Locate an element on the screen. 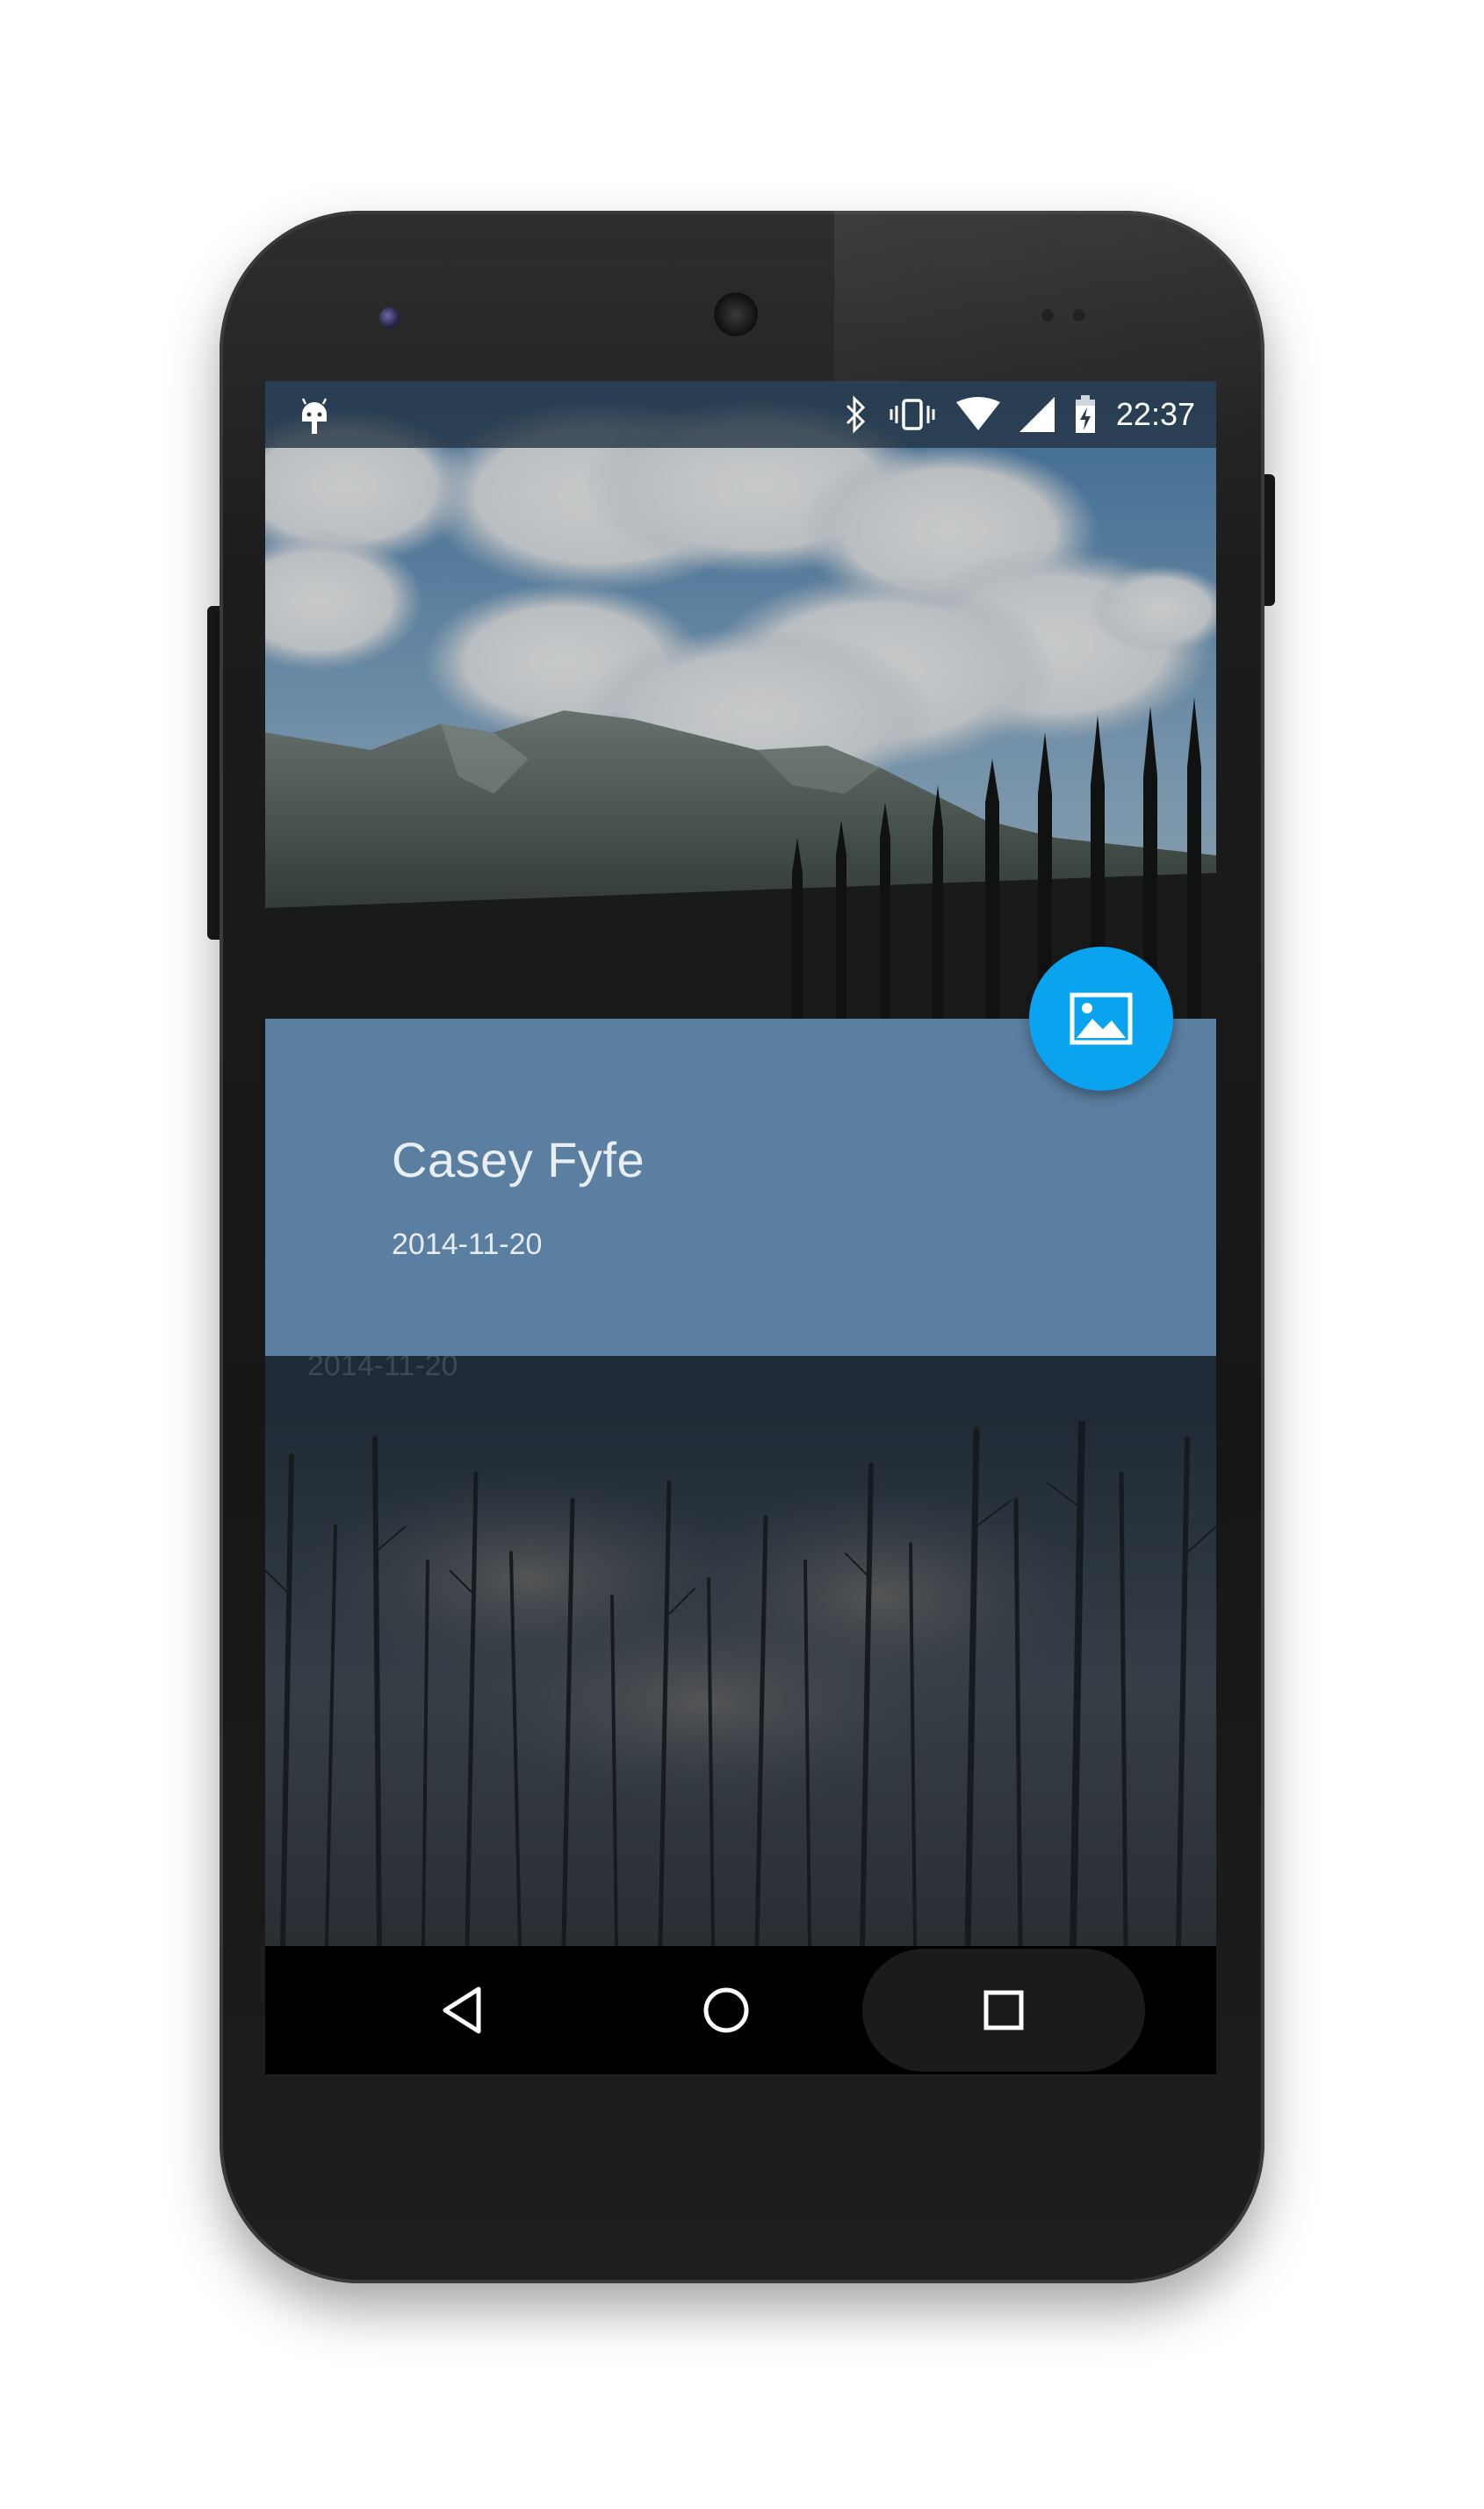  recents-icon is located at coordinates (1003, 2010).